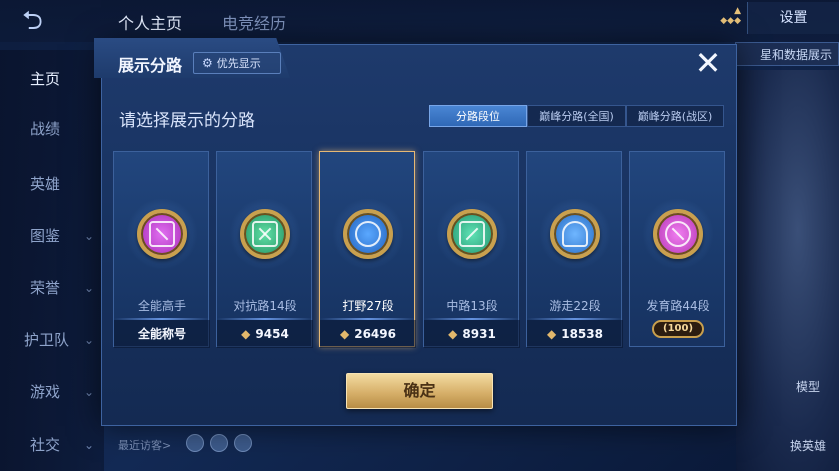  Describe the element at coordinates (368, 334) in the screenshot. I see `lane-score: ◆ 26496` at that location.